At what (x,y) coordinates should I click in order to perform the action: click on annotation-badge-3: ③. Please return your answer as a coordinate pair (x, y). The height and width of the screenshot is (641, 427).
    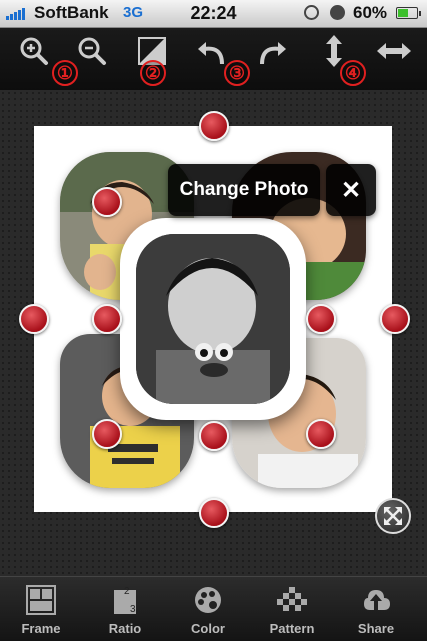
    Looking at the image, I should click on (237, 73).